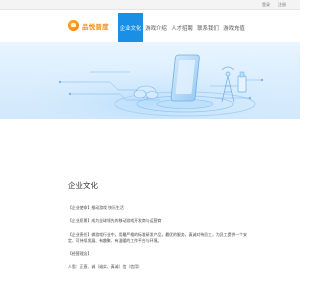 This screenshot has height=300, width=320. Describe the element at coordinates (185, 78) in the screenshot. I see `smartphone-icon` at that location.